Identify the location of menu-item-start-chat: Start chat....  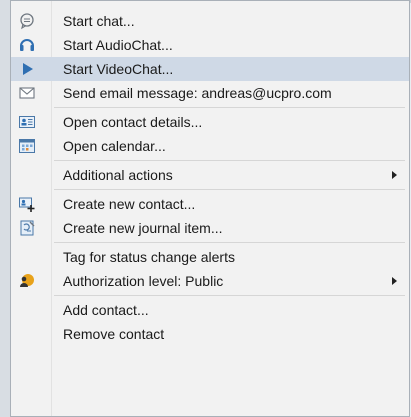
(210, 21).